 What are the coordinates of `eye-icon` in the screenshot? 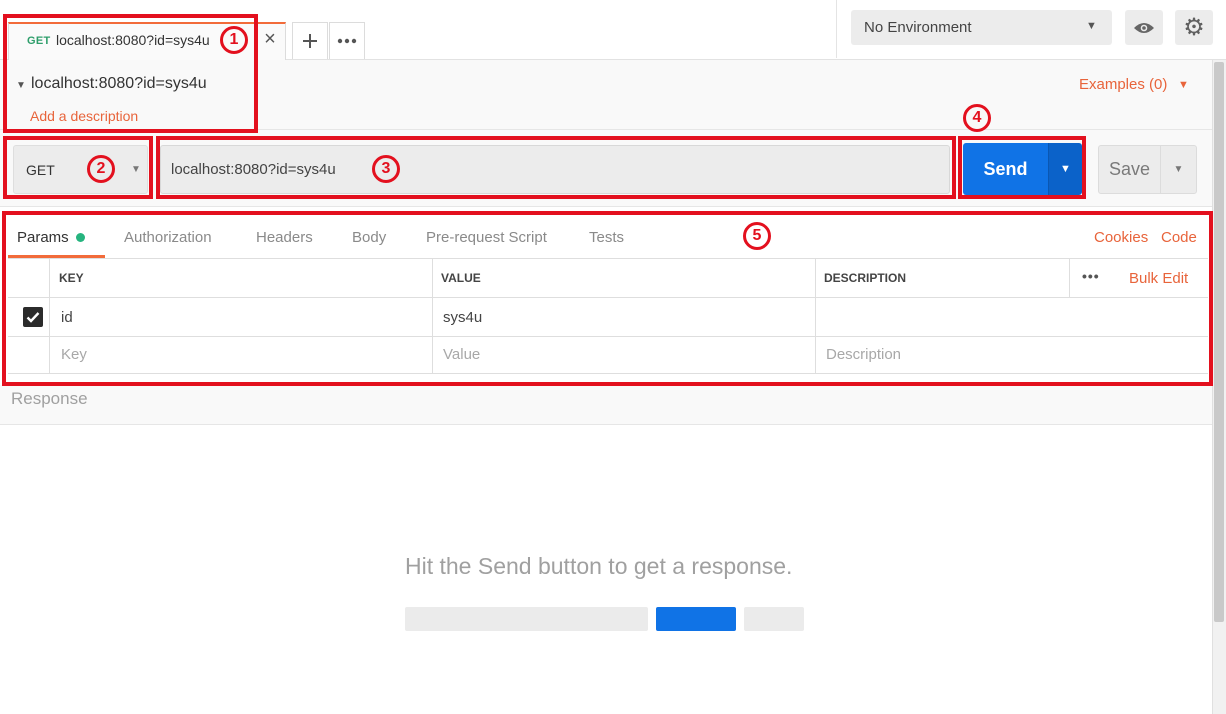 It's located at (1144, 27).